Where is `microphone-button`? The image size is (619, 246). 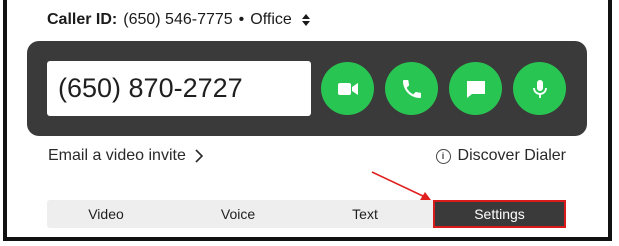 microphone-button is located at coordinates (539, 88).